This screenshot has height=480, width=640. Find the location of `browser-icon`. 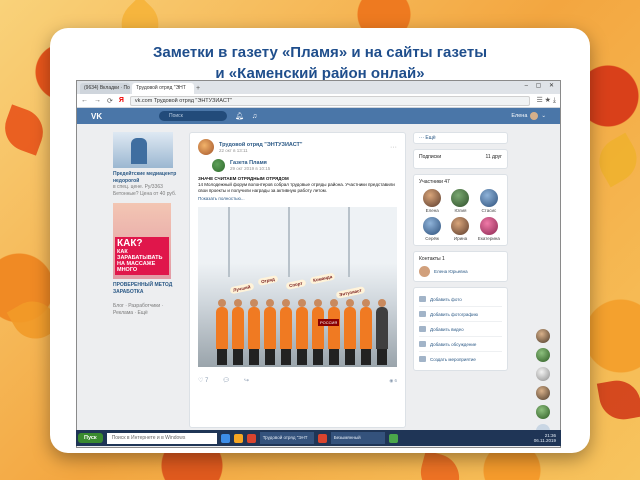

browser-icon is located at coordinates (251, 438).